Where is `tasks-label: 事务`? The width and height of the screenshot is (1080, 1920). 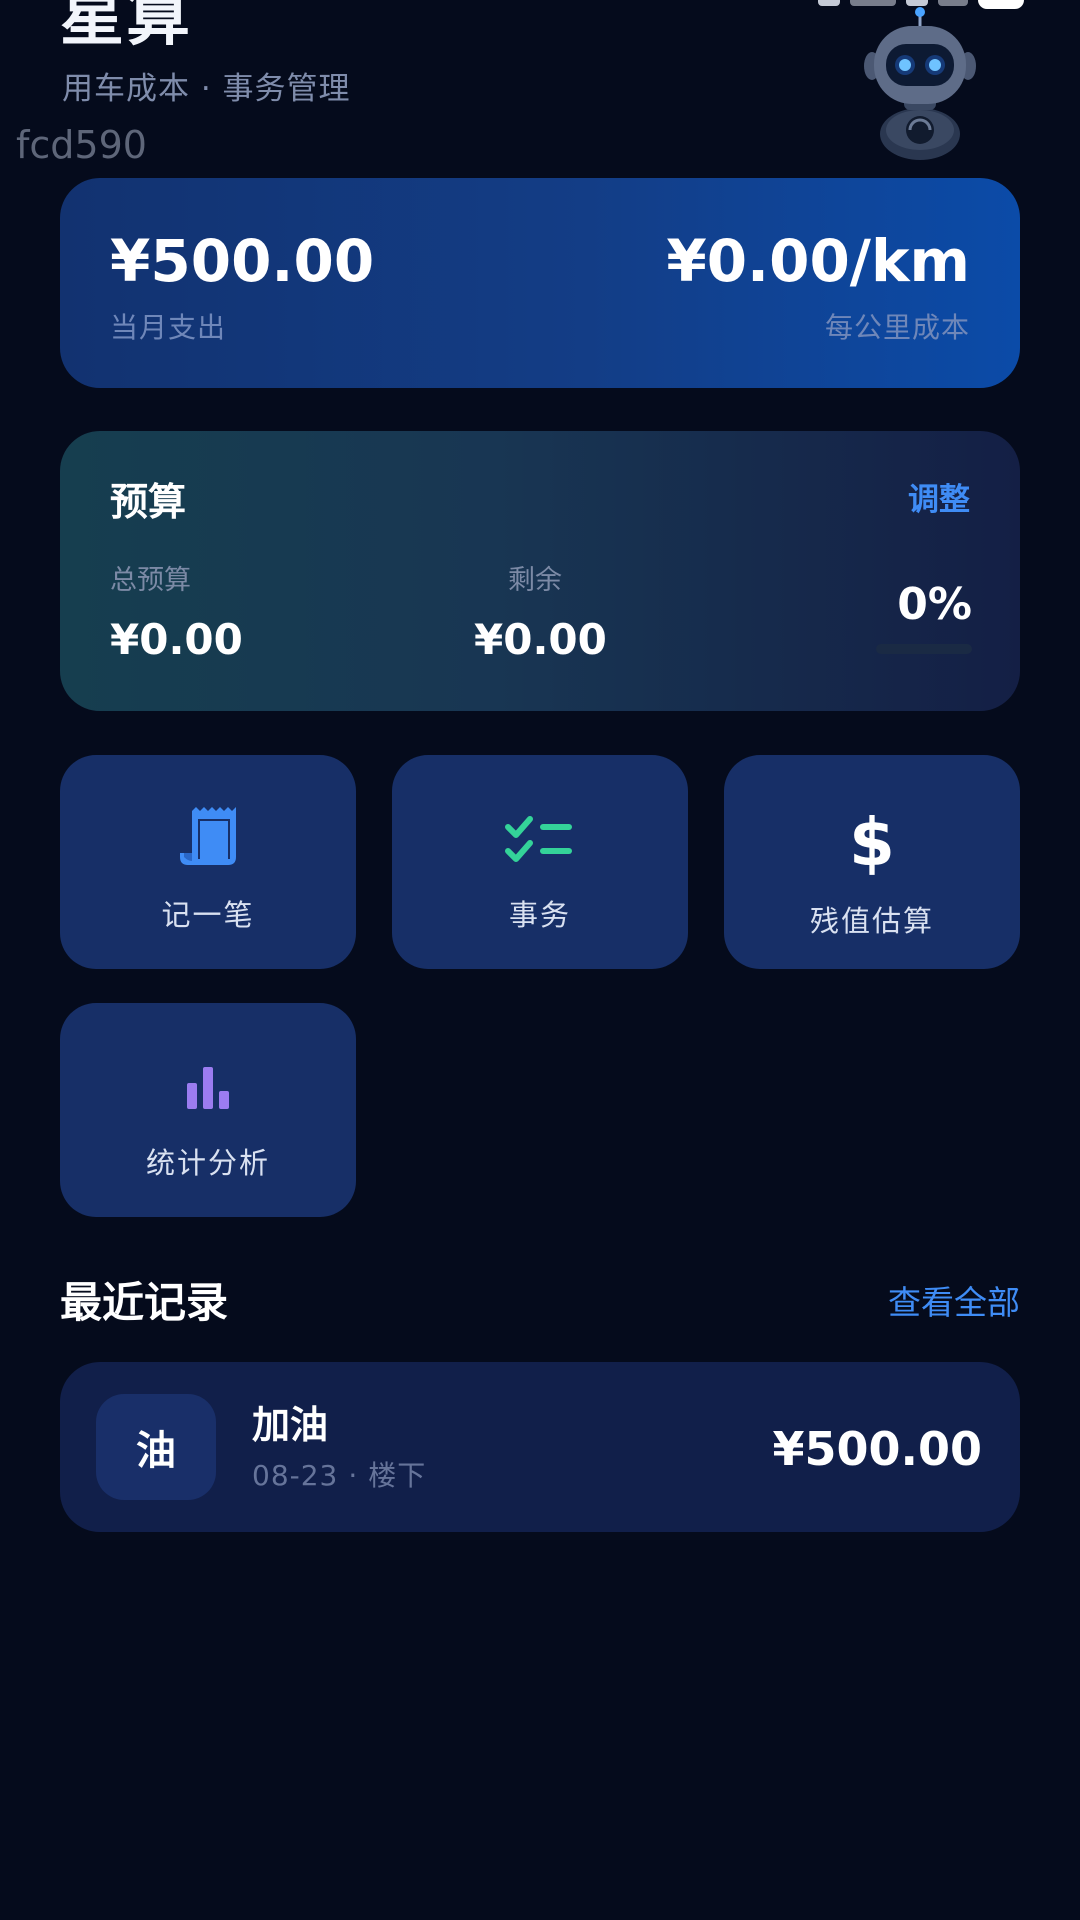 tasks-label: 事务 is located at coordinates (539, 915).